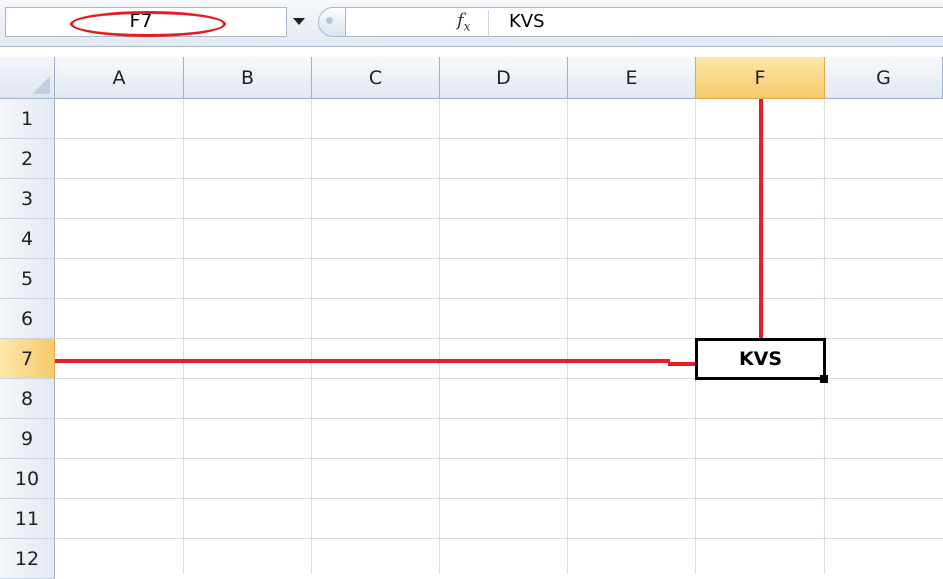 The image size is (943, 579). What do you see at coordinates (362, 361) in the screenshot?
I see `annotation-line-horizontal` at bounding box center [362, 361].